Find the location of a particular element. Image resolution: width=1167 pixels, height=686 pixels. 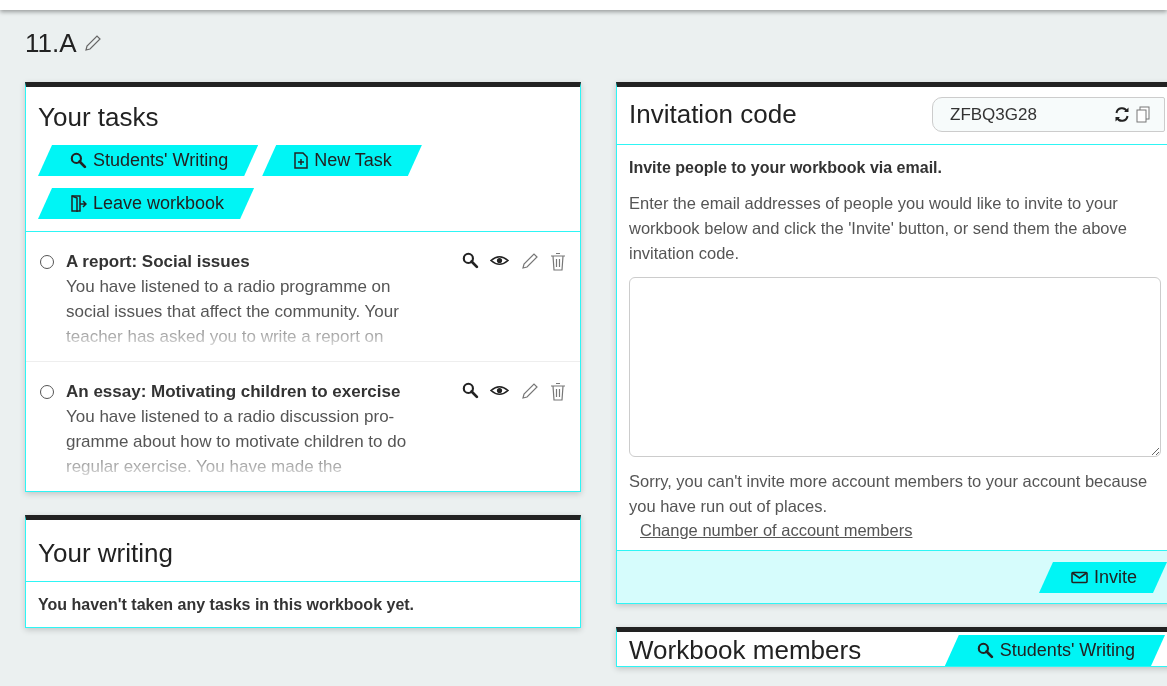

new-document-icon is located at coordinates (301, 160).